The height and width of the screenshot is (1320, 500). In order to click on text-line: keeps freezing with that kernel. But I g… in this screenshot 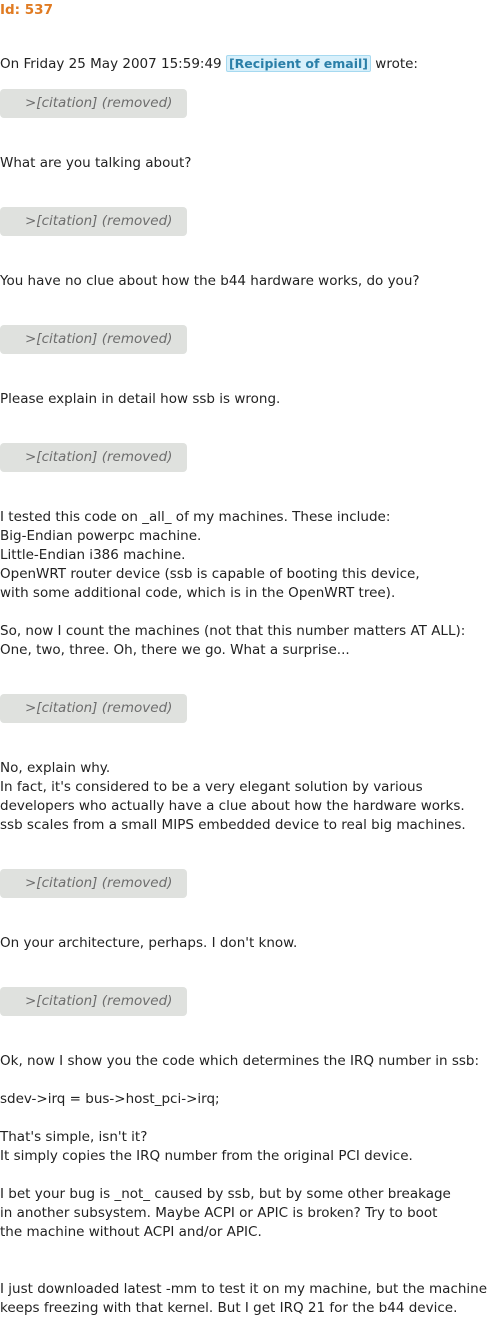, I will do `click(229, 1308)`.